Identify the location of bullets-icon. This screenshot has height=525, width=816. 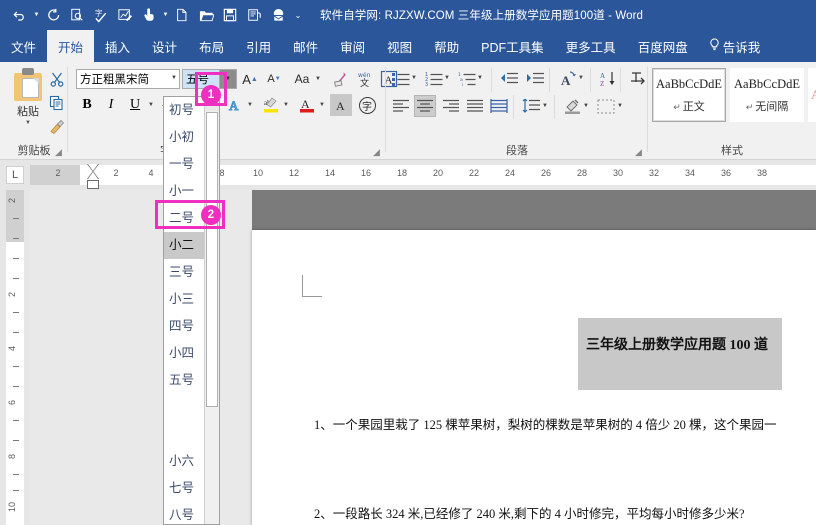
(401, 79).